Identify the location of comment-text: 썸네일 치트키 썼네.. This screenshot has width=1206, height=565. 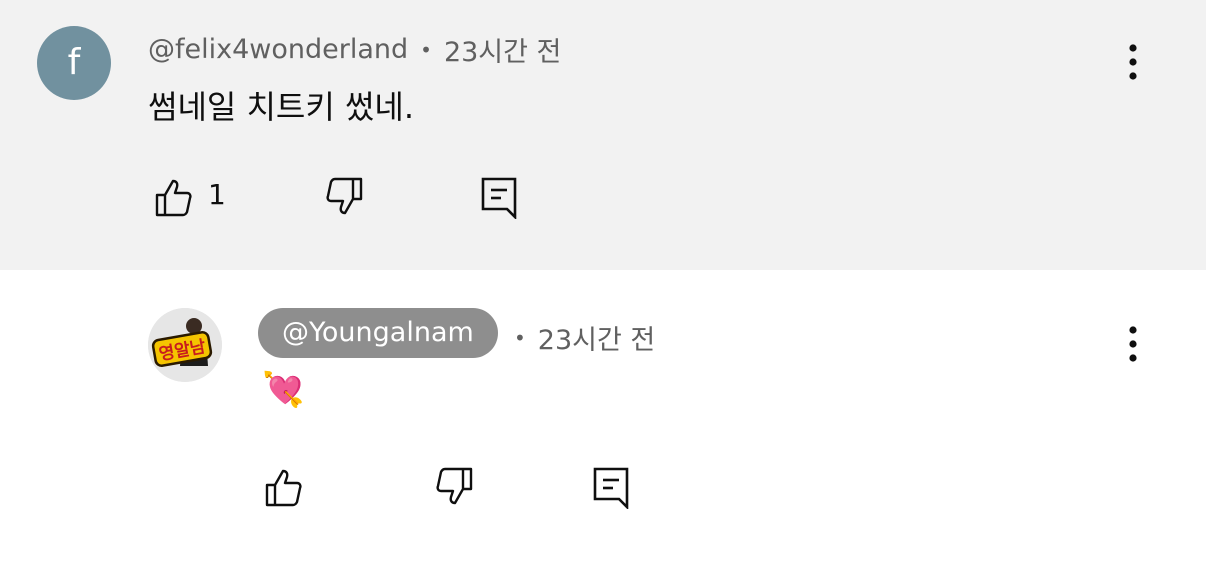
(281, 107).